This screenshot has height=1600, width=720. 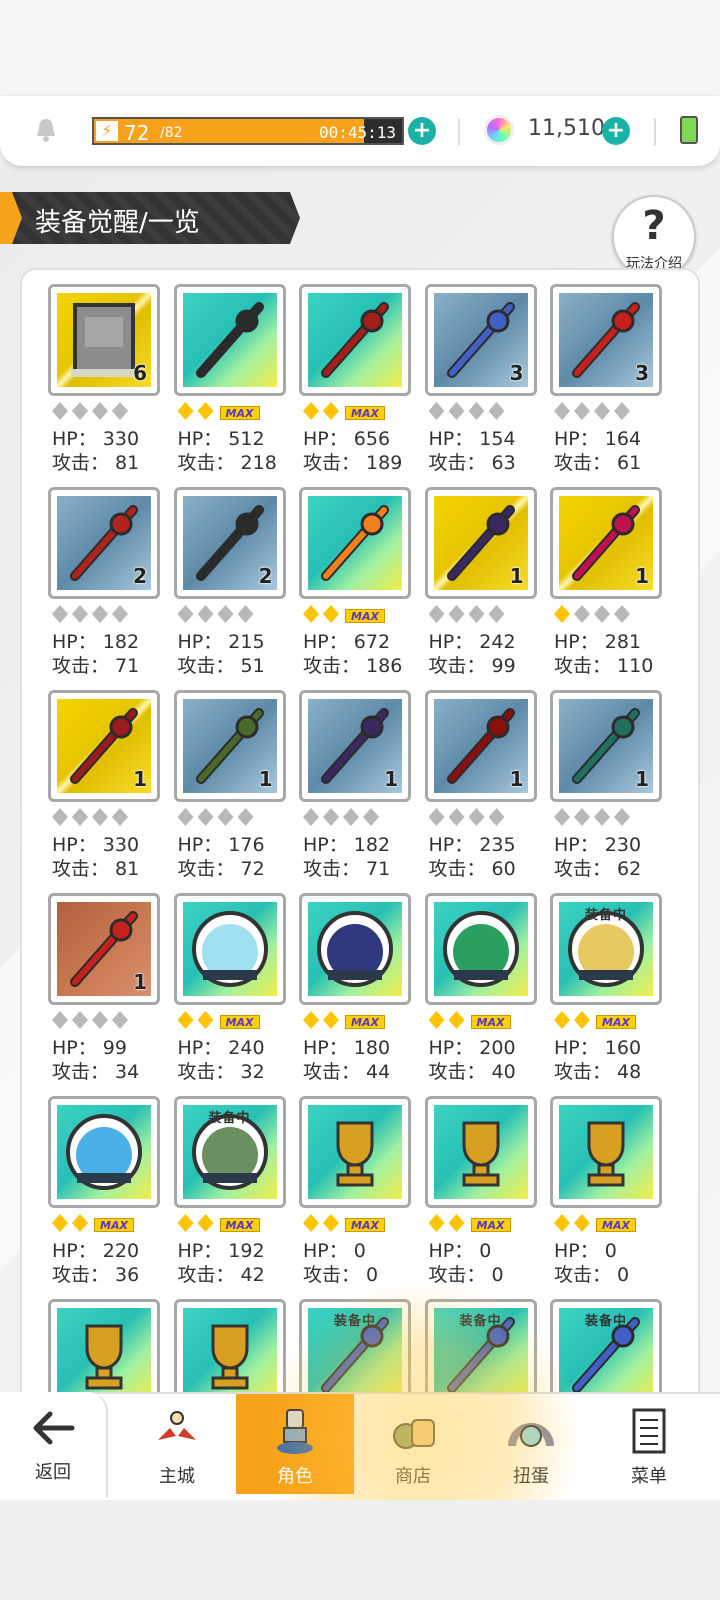 I want to click on attack-stat: 攻击： 81, so click(x=96, y=463).